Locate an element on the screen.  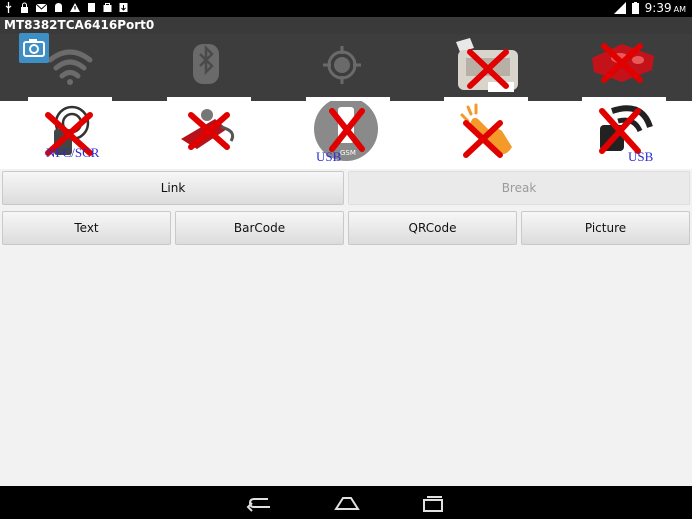
scanner-icon is located at coordinates (626, 129).